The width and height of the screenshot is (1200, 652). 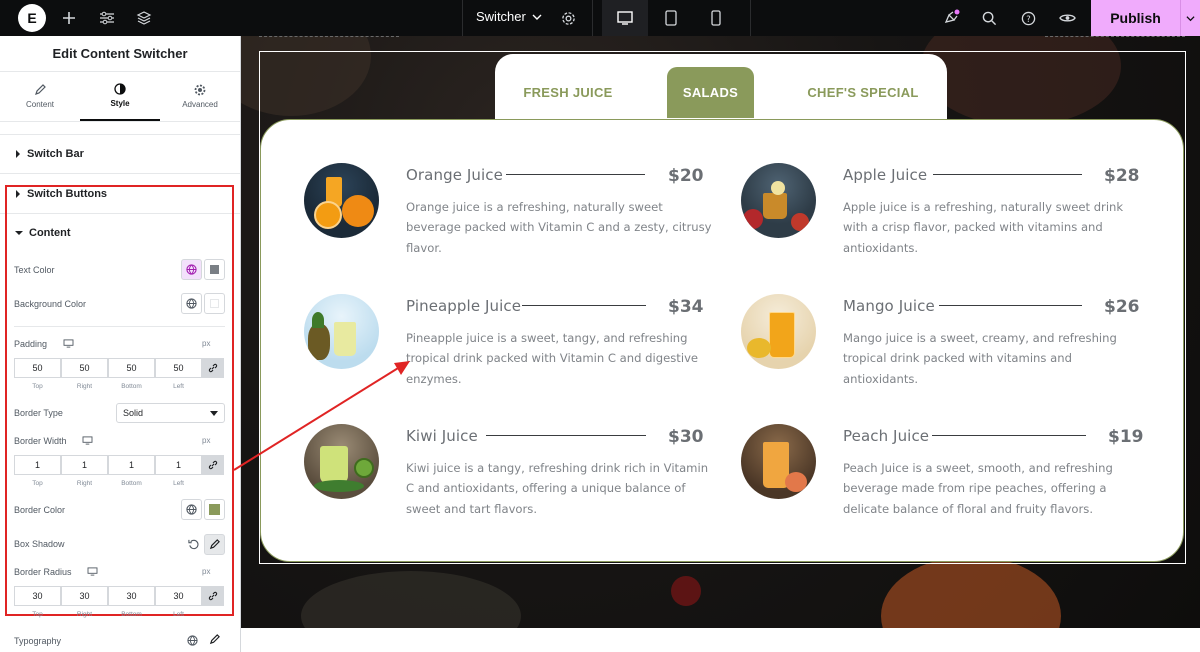 What do you see at coordinates (40, 441) in the screenshot?
I see `border-width-label: Border Width` at bounding box center [40, 441].